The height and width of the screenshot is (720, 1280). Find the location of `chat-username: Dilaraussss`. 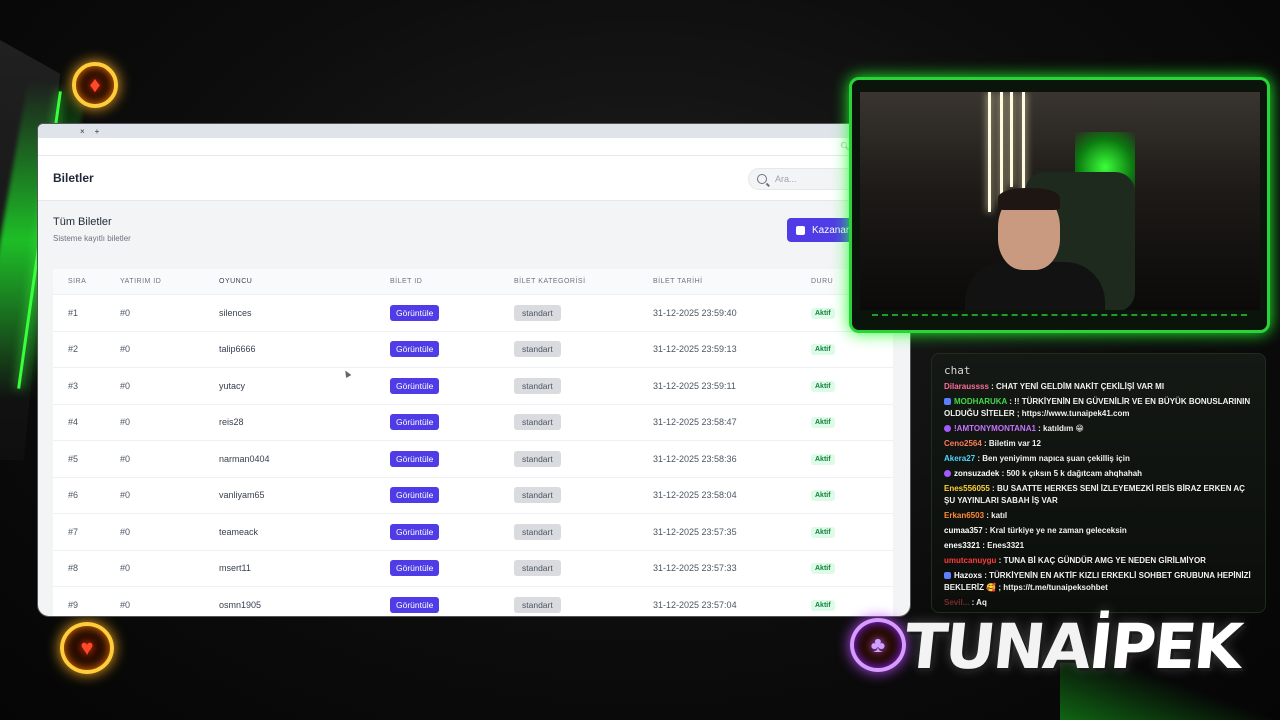

chat-username: Dilaraussss is located at coordinates (966, 386).